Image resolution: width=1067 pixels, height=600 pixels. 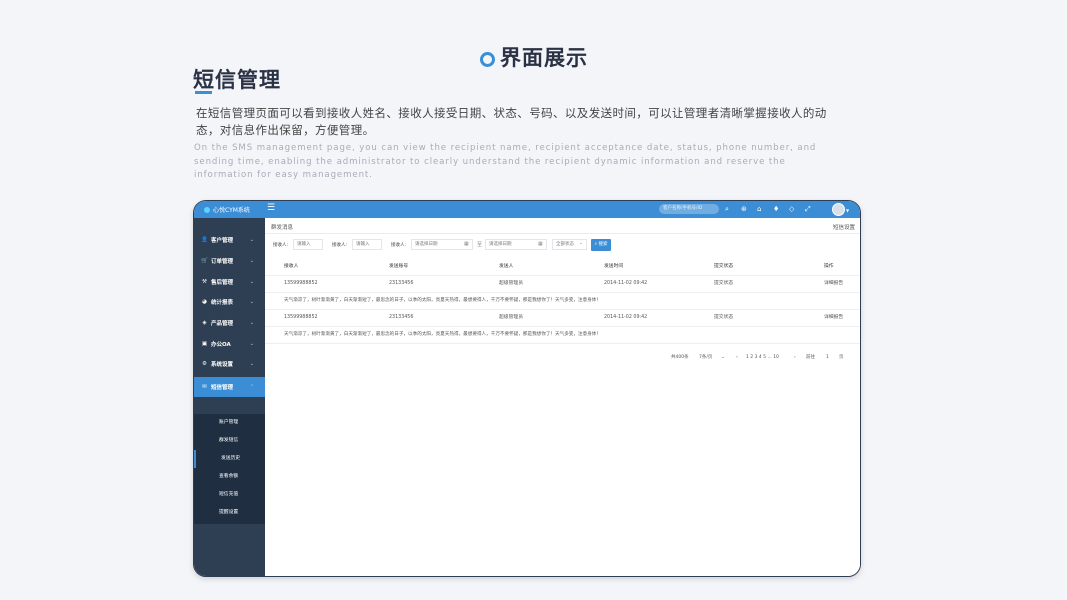 I want to click on search-input: 客户名称/手机号/ID, so click(x=689, y=209).